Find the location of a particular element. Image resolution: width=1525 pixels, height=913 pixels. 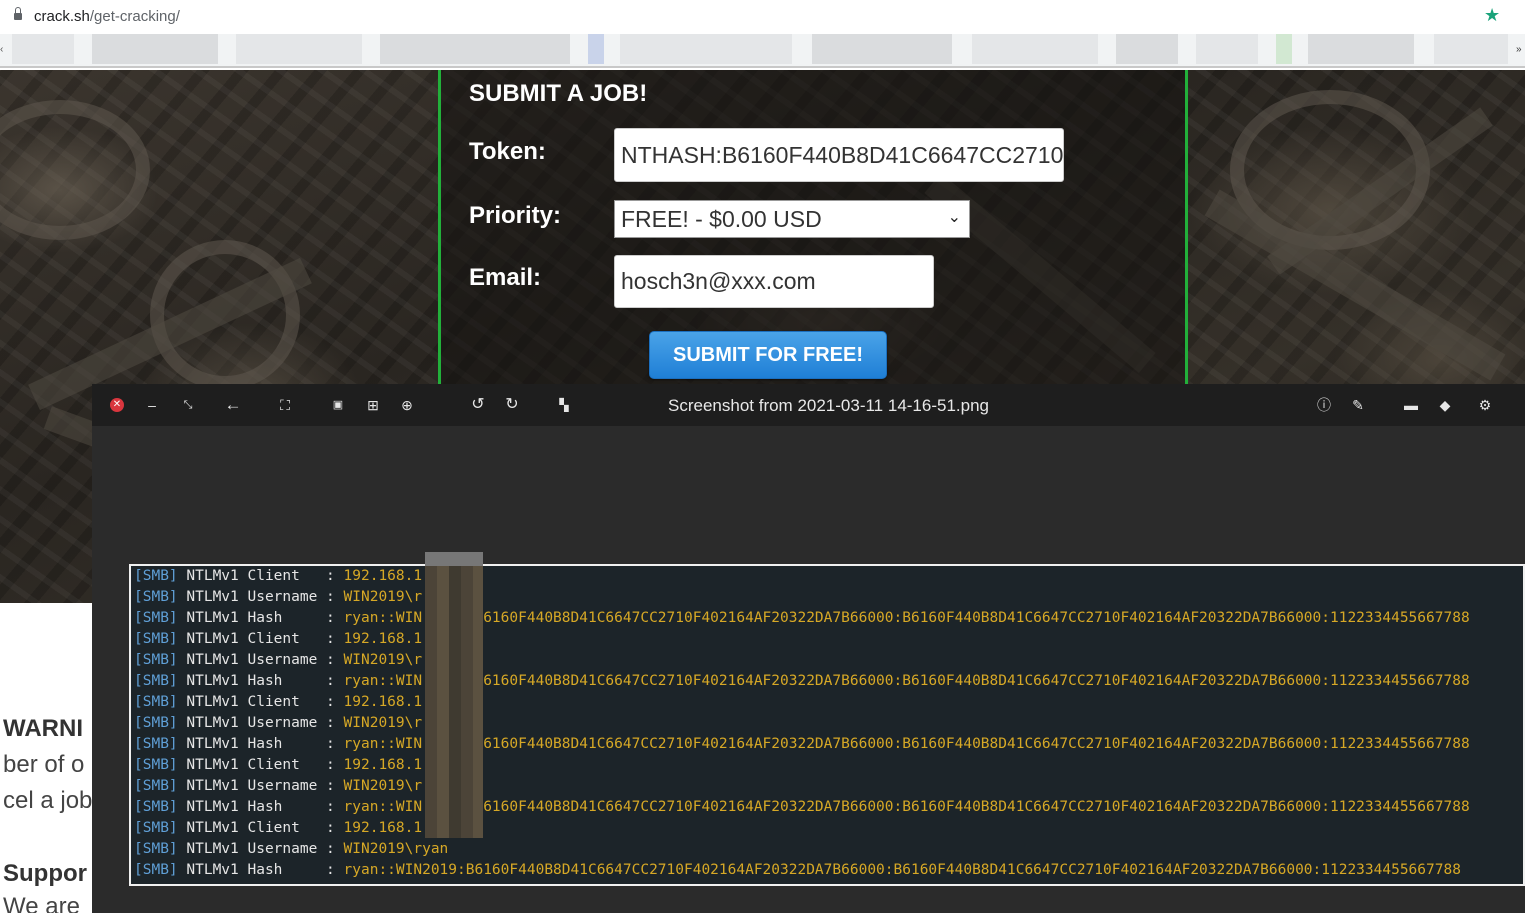

page-paragraph: We are is located at coordinates (41, 903).